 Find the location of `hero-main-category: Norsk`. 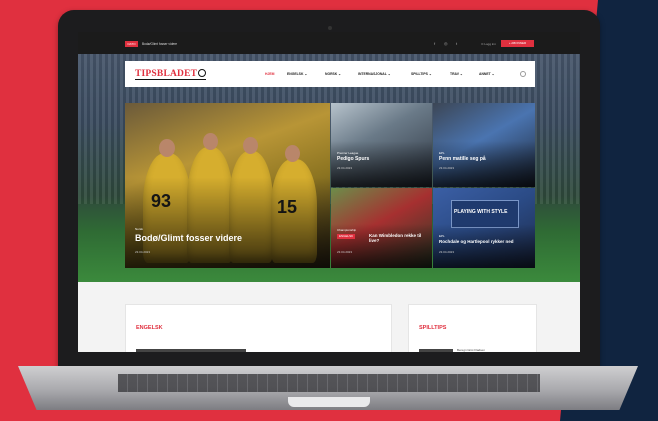

hero-main-category: Norsk is located at coordinates (139, 229).